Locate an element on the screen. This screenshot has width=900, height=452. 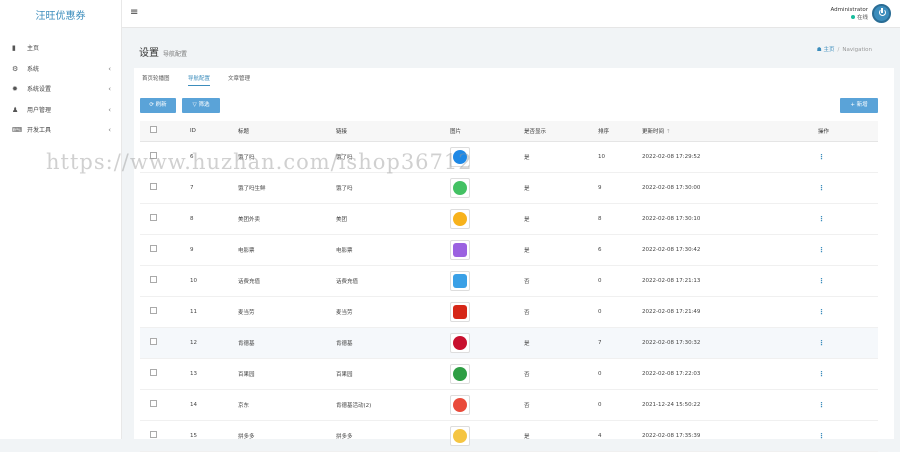
cell-link: 话费充值 is located at coordinates (393, 281).